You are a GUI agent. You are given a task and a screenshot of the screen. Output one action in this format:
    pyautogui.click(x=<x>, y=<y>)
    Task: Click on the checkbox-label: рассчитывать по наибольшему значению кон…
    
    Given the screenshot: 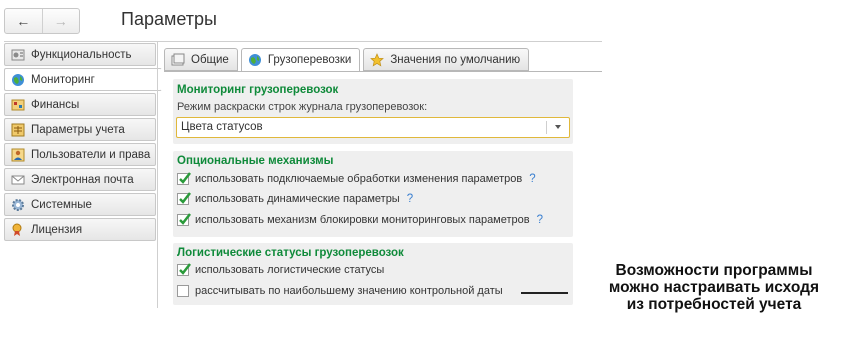 What is the action you would take?
    pyautogui.click(x=349, y=291)
    